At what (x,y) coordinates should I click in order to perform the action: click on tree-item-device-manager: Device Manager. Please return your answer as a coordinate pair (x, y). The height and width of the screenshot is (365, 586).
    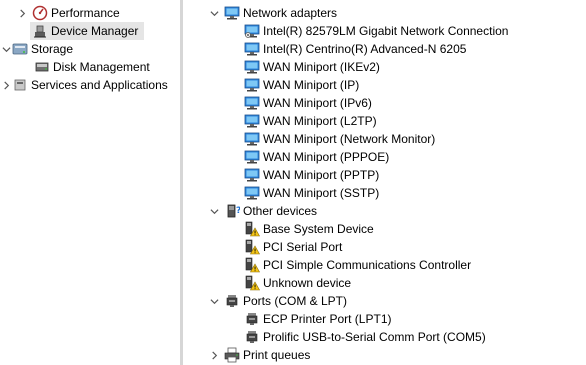
    Looking at the image, I should click on (87, 31).